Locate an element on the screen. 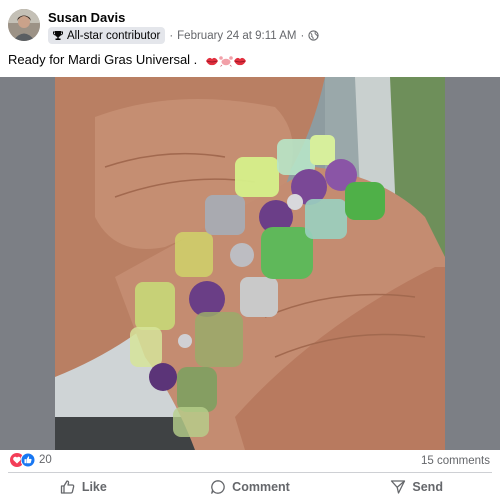  post-caption: Ready for Mardi Gras Universal . is located at coordinates (127, 59).